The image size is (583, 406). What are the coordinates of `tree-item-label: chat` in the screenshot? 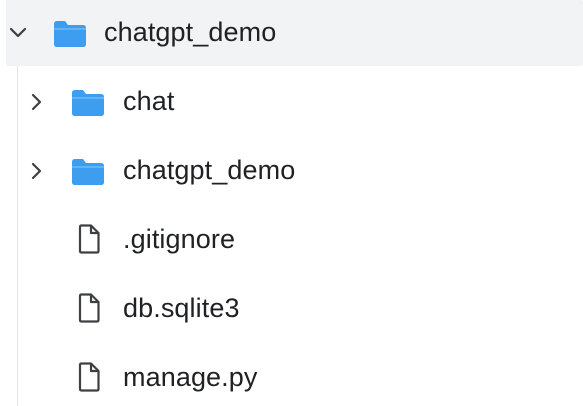 It's located at (149, 101).